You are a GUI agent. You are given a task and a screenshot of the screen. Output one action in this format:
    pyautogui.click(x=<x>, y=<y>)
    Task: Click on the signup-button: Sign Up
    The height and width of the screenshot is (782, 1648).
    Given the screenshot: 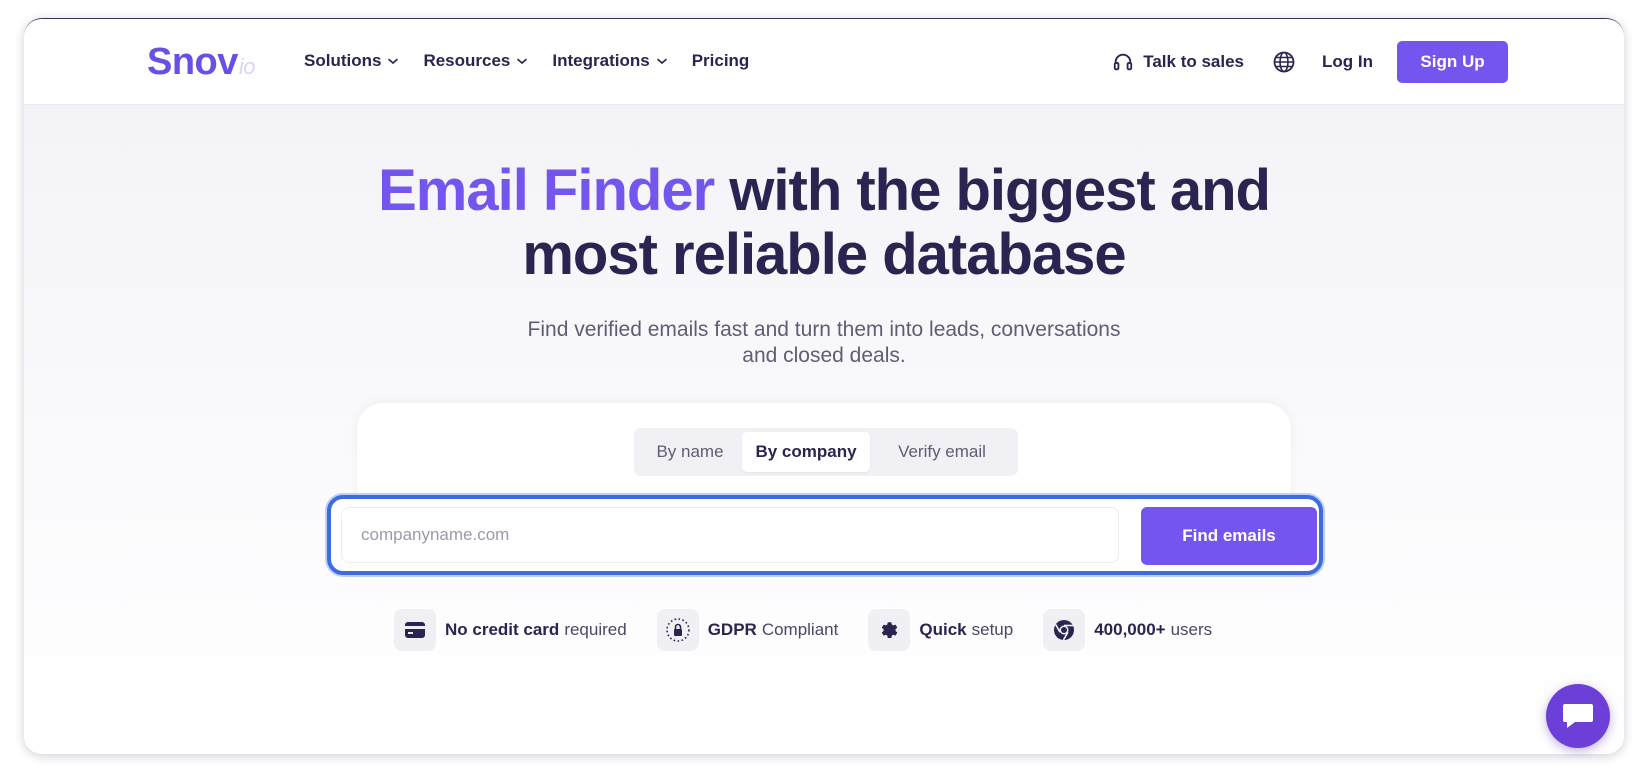 What is the action you would take?
    pyautogui.click(x=1452, y=62)
    